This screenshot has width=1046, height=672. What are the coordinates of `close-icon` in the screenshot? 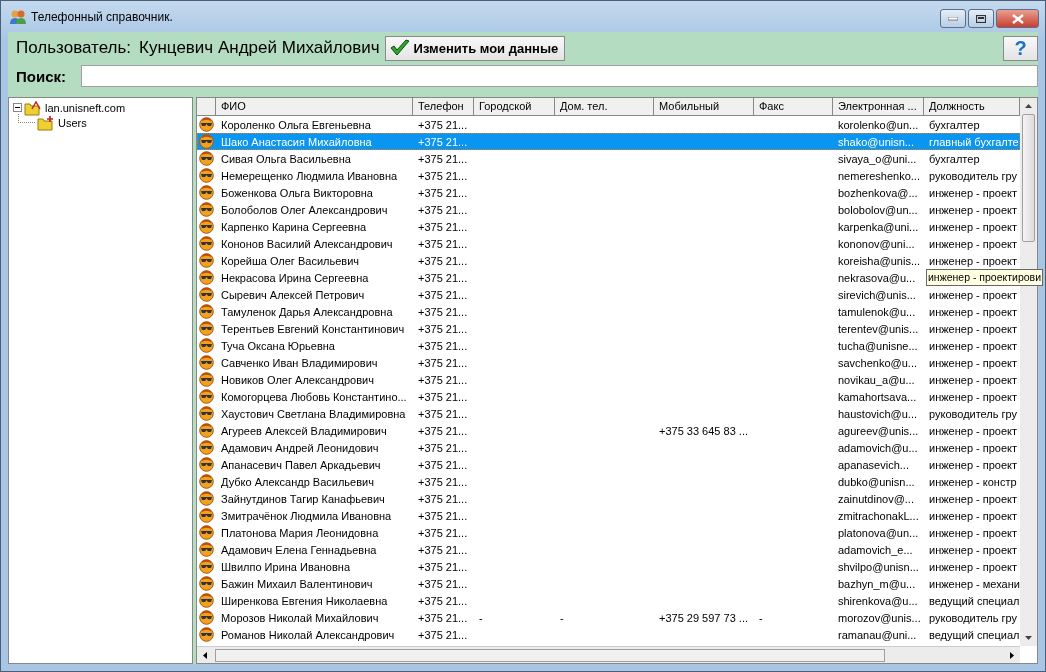 It's located at (1017, 18).